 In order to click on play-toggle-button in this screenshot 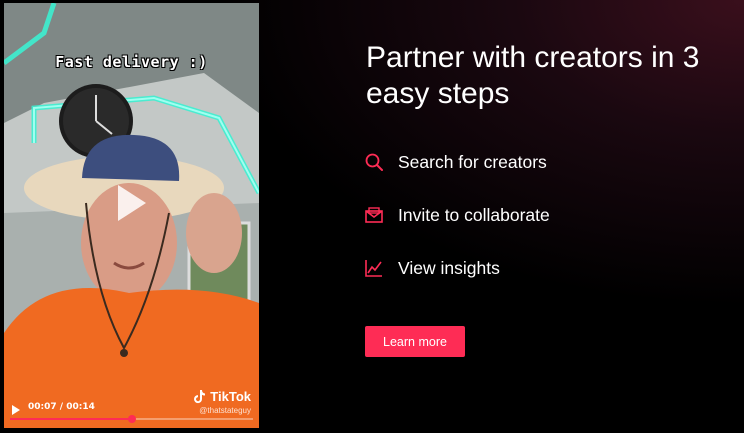, I will do `click(16, 409)`.